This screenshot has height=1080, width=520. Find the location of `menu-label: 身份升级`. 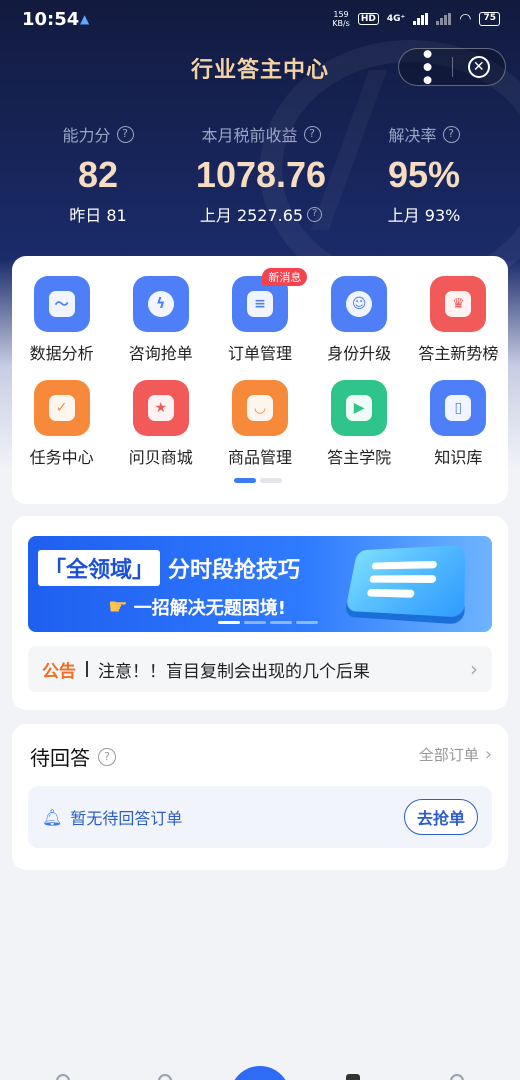

menu-label: 身份升级 is located at coordinates (359, 353).